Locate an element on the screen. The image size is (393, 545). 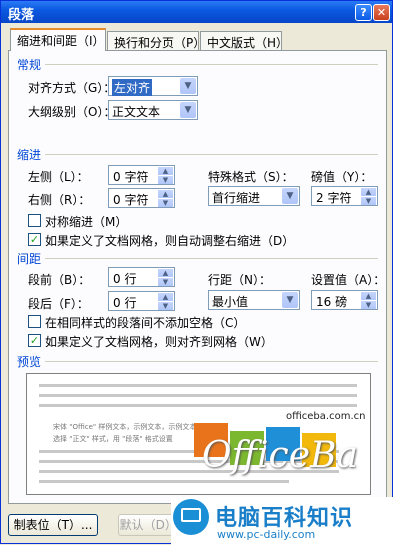
spacing-before-stepper: 0 行 ▲ ▼ is located at coordinates (141, 277).